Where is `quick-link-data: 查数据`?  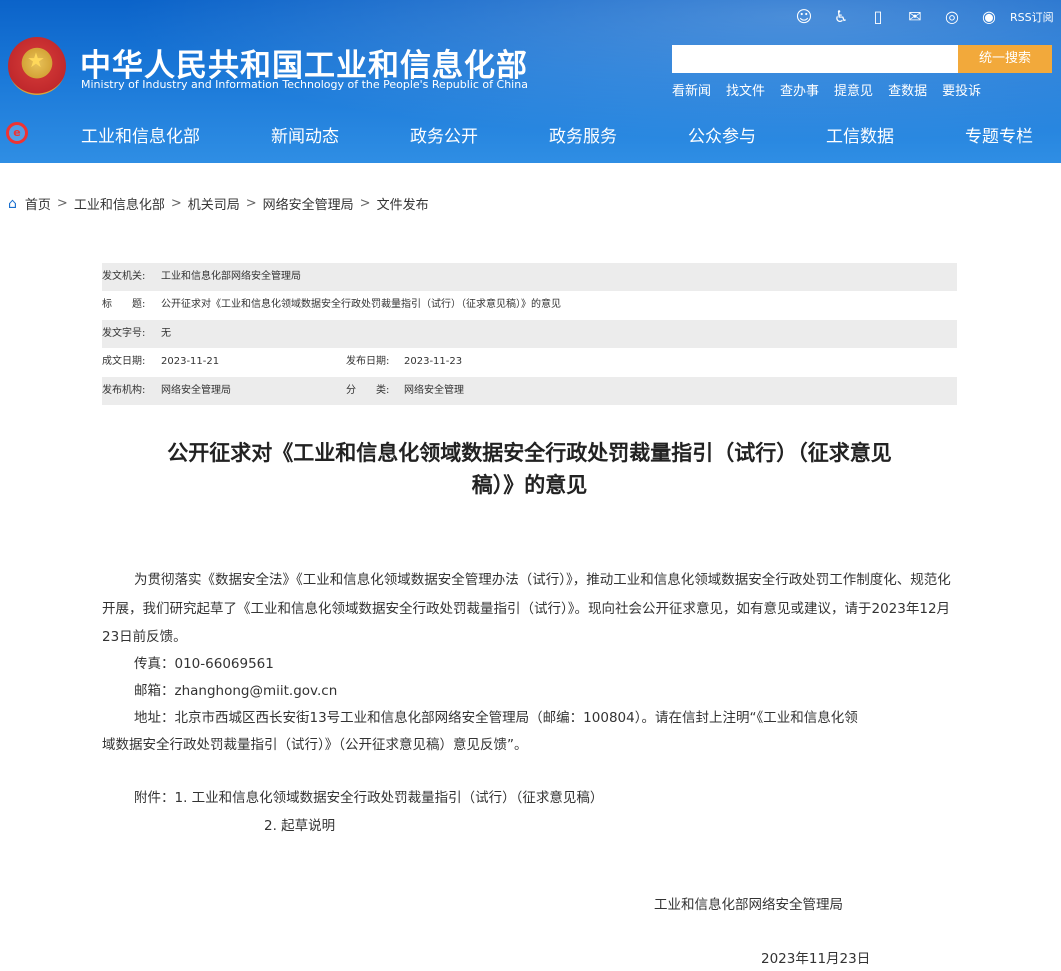
quick-link-data: 查数据 is located at coordinates (907, 89).